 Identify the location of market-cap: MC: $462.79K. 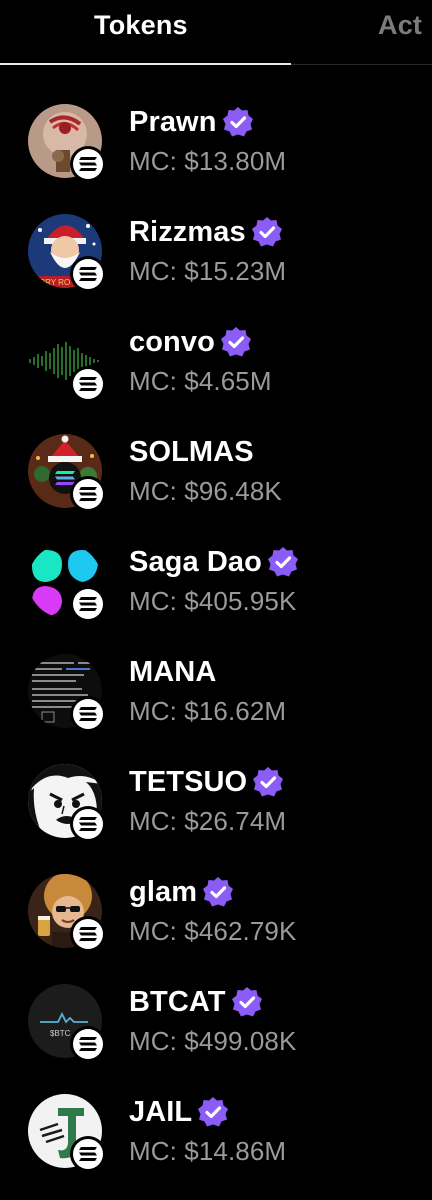
(213, 931).